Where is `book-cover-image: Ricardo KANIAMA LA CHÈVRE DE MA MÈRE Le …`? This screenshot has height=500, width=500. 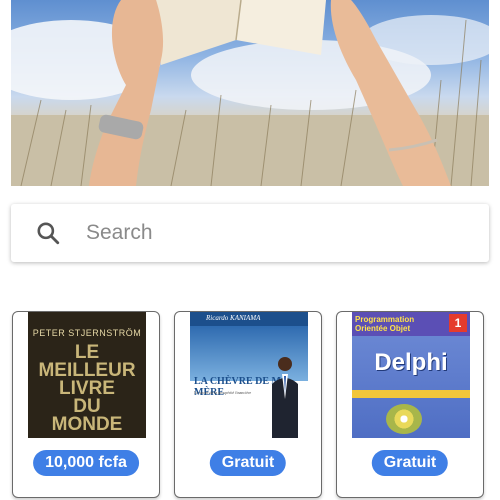
book-cover-image: Ricardo KANIAMA LA CHÈVRE DE MA MÈRE Le … is located at coordinates (249, 375).